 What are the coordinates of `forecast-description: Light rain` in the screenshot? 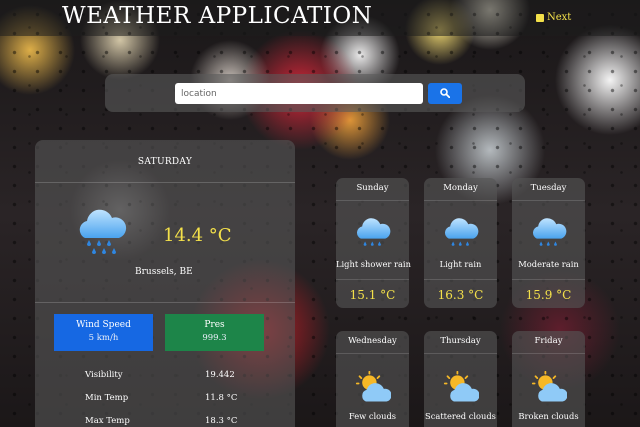 It's located at (460, 264).